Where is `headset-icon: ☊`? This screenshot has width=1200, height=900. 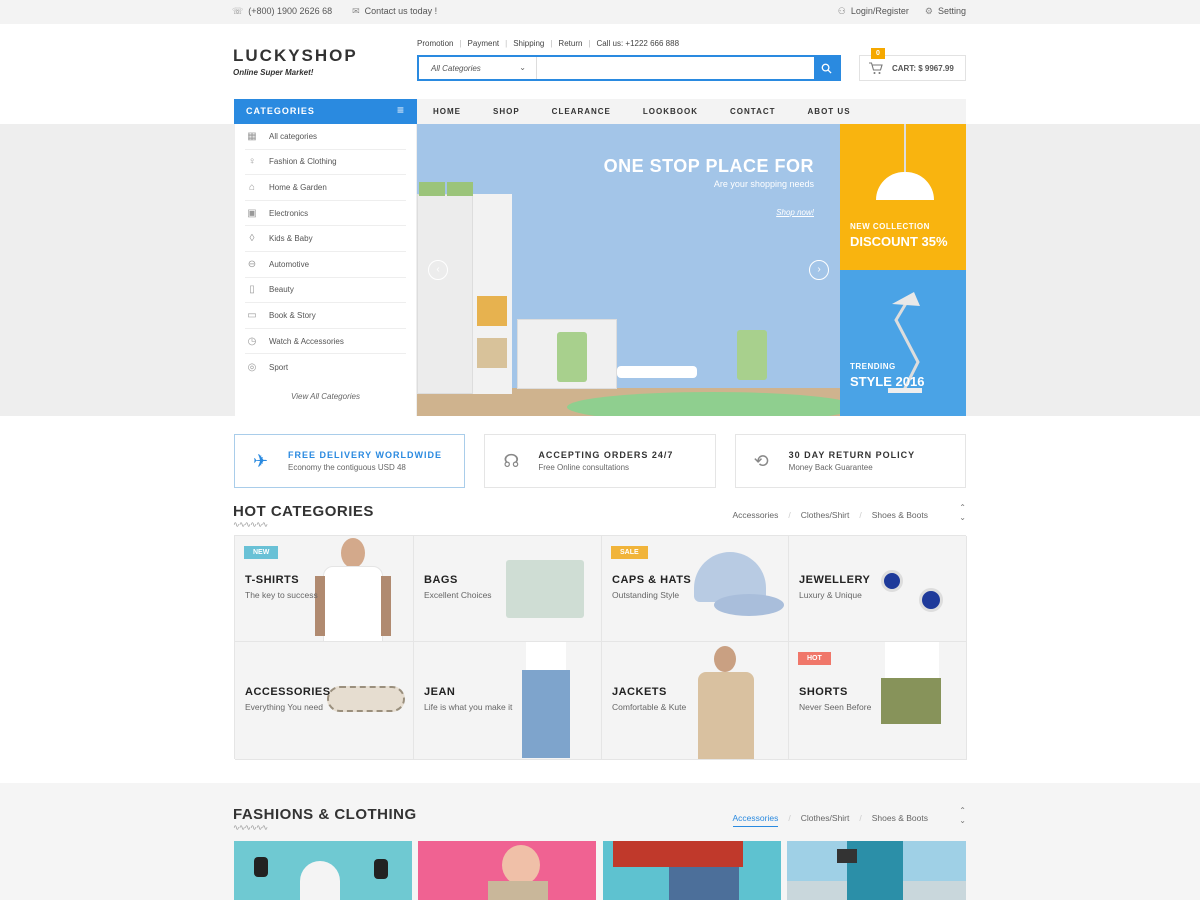
headset-icon: ☊ is located at coordinates (511, 461).